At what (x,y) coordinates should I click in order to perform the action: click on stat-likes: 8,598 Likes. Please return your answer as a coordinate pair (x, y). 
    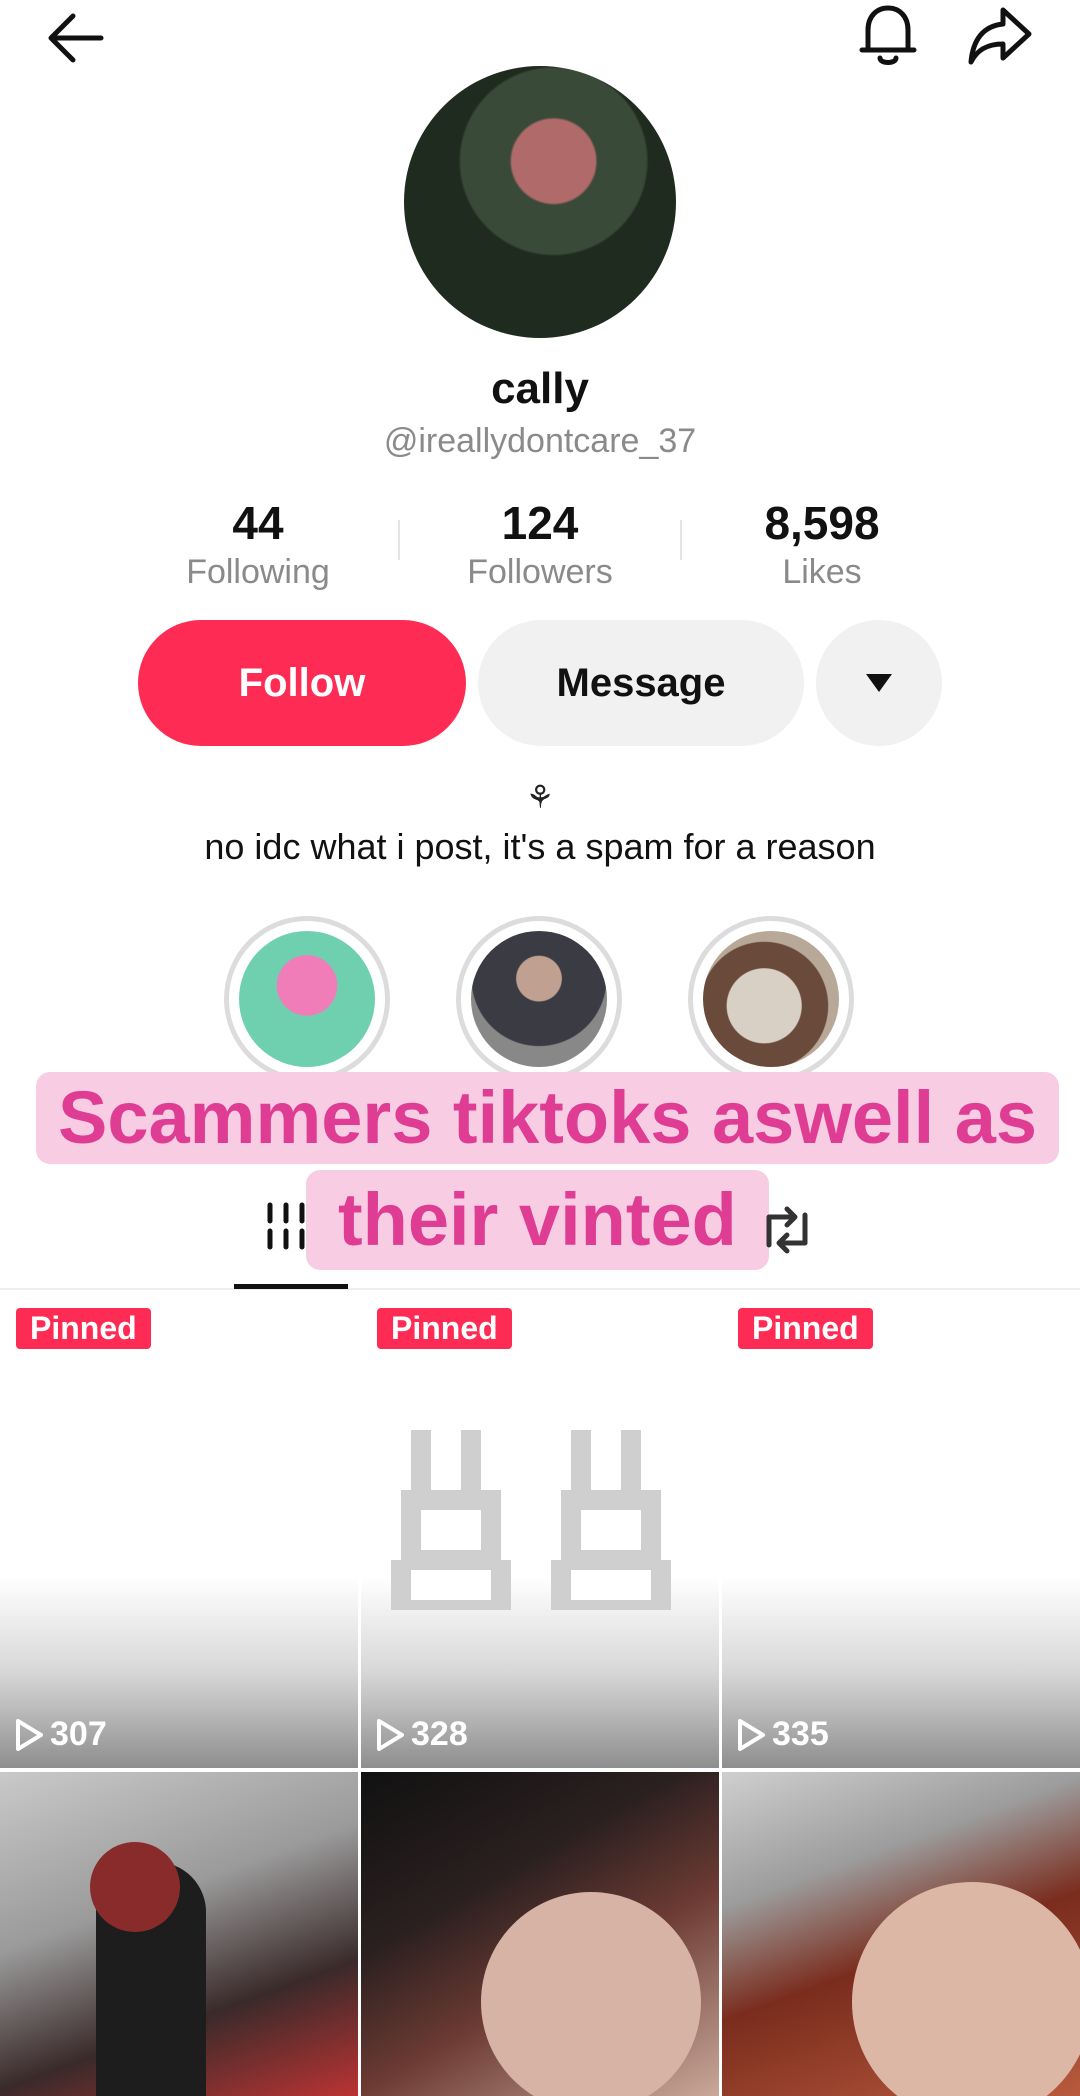
    Looking at the image, I should click on (822, 545).